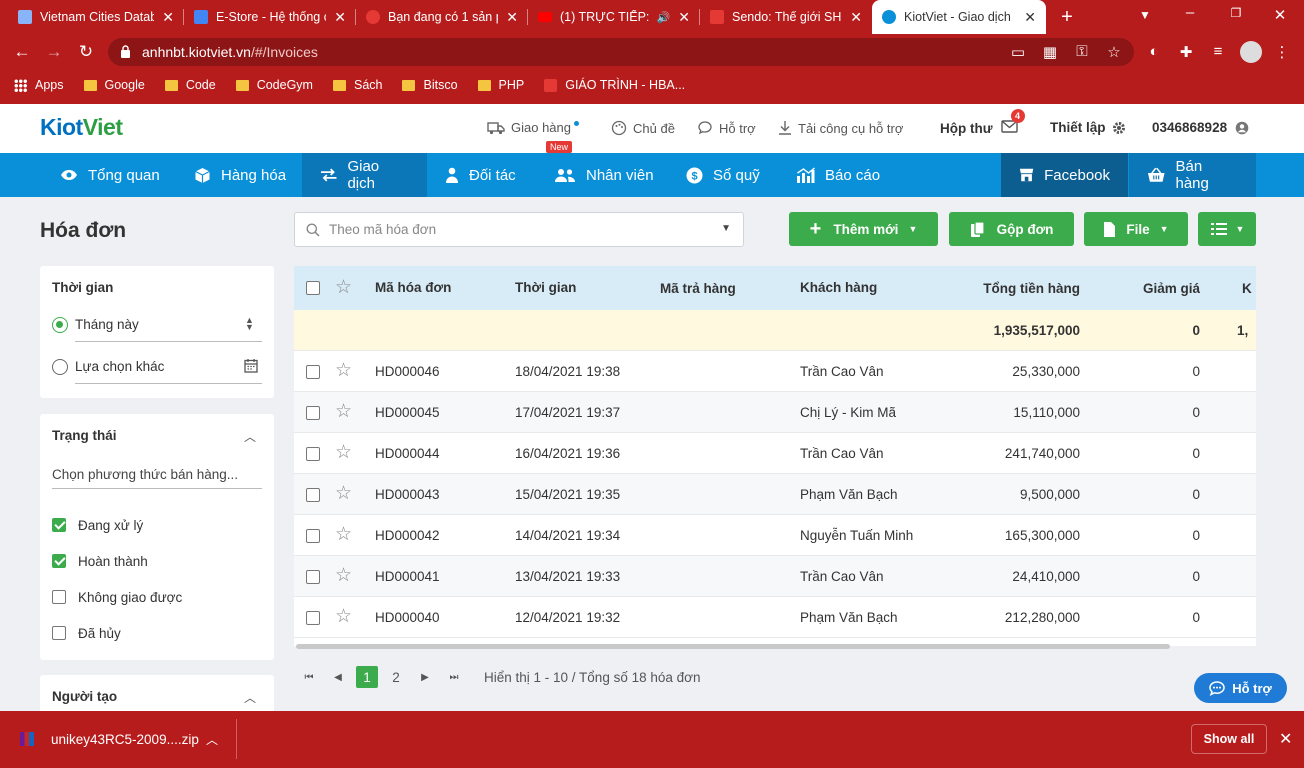  I want to click on invoice-code: HD000041, so click(407, 576).